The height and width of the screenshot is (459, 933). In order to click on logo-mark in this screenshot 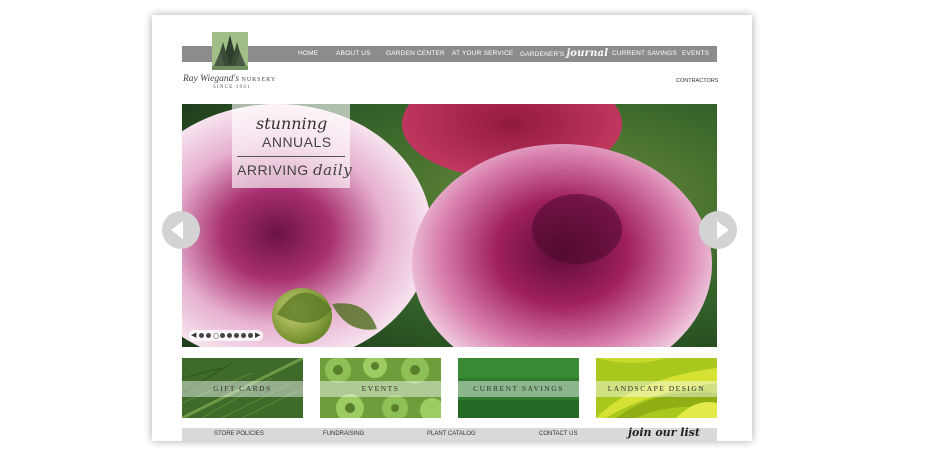, I will do `click(230, 51)`.